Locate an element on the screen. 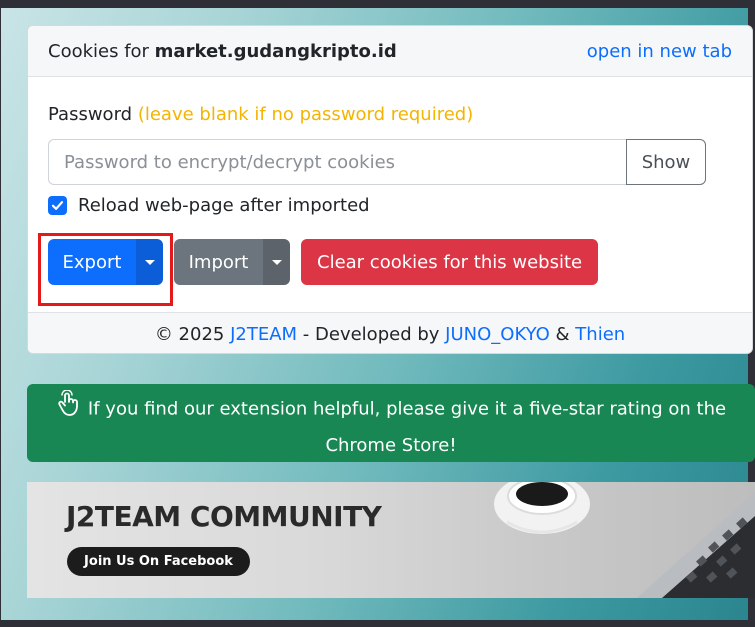  password-input is located at coordinates (337, 162).